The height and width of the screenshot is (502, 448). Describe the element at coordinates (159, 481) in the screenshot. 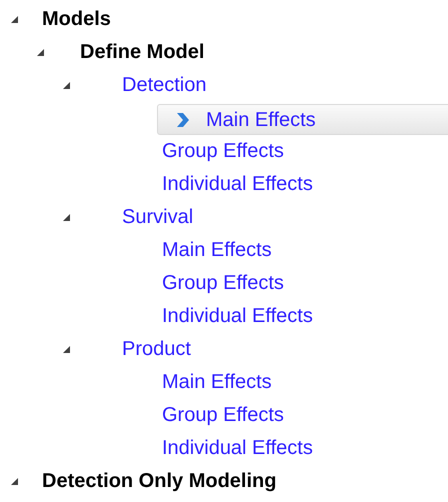

I see `tree-item: Detection Only Modeling` at that location.